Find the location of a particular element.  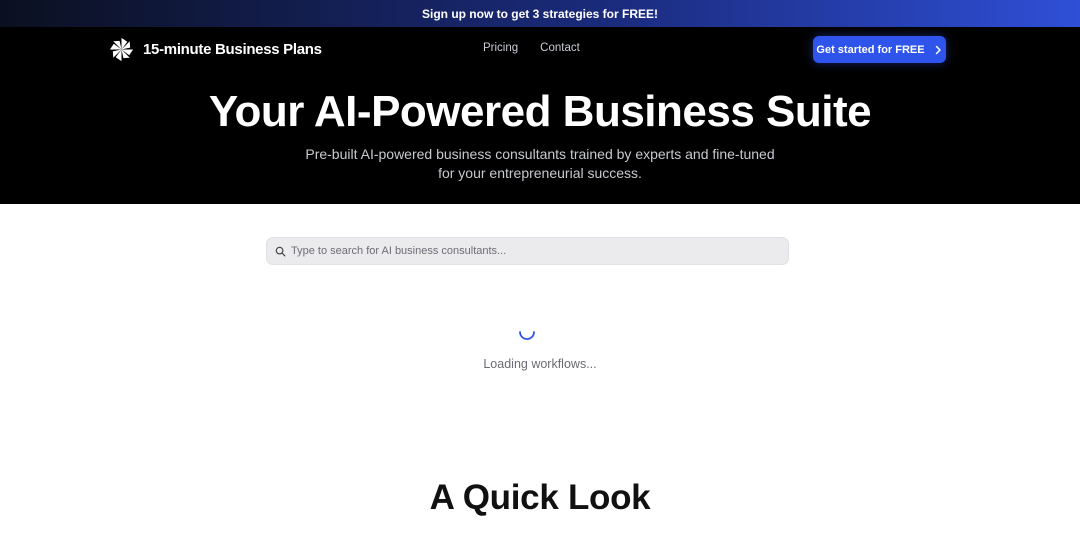

loading-spinner-icon is located at coordinates (527, 335).